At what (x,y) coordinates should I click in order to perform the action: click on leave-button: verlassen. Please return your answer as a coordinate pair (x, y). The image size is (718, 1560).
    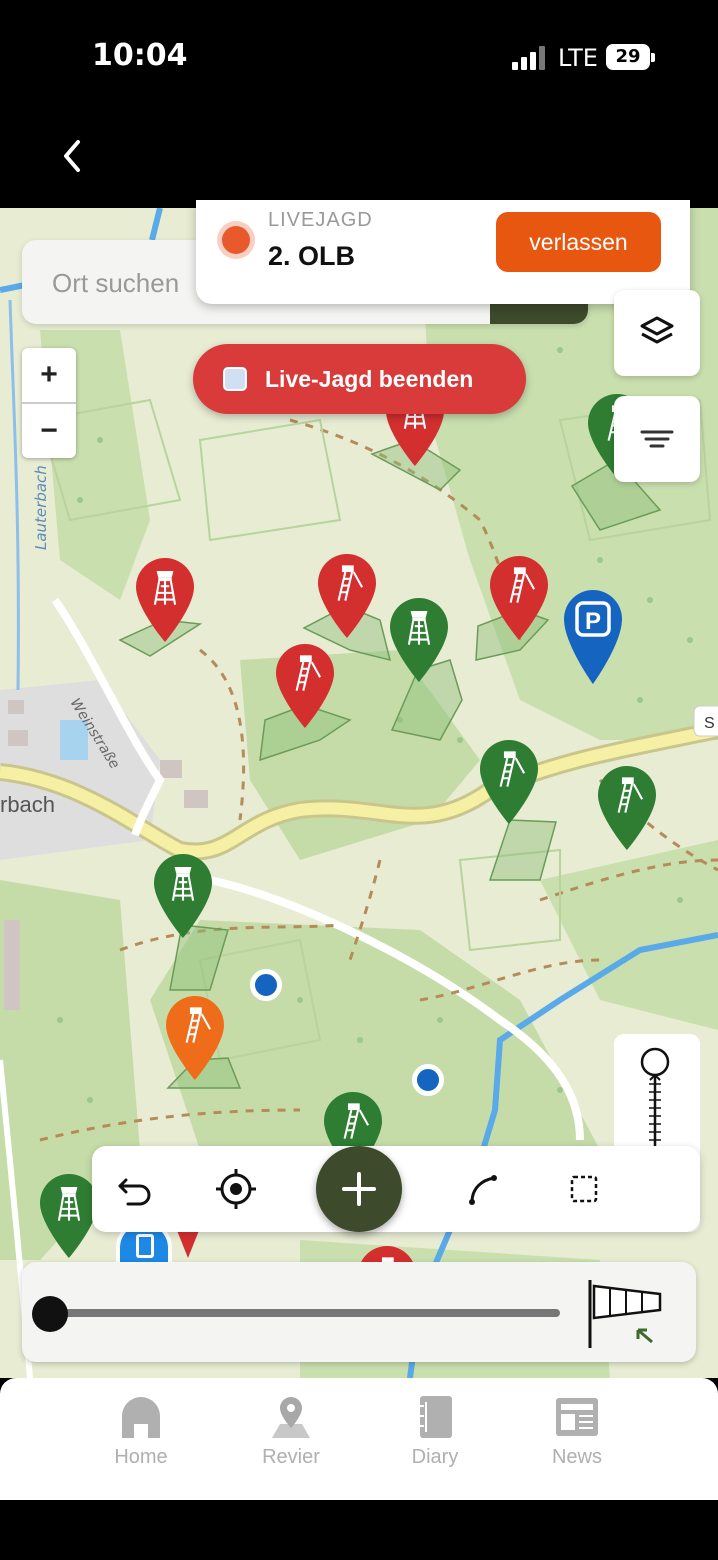
    Looking at the image, I should click on (578, 242).